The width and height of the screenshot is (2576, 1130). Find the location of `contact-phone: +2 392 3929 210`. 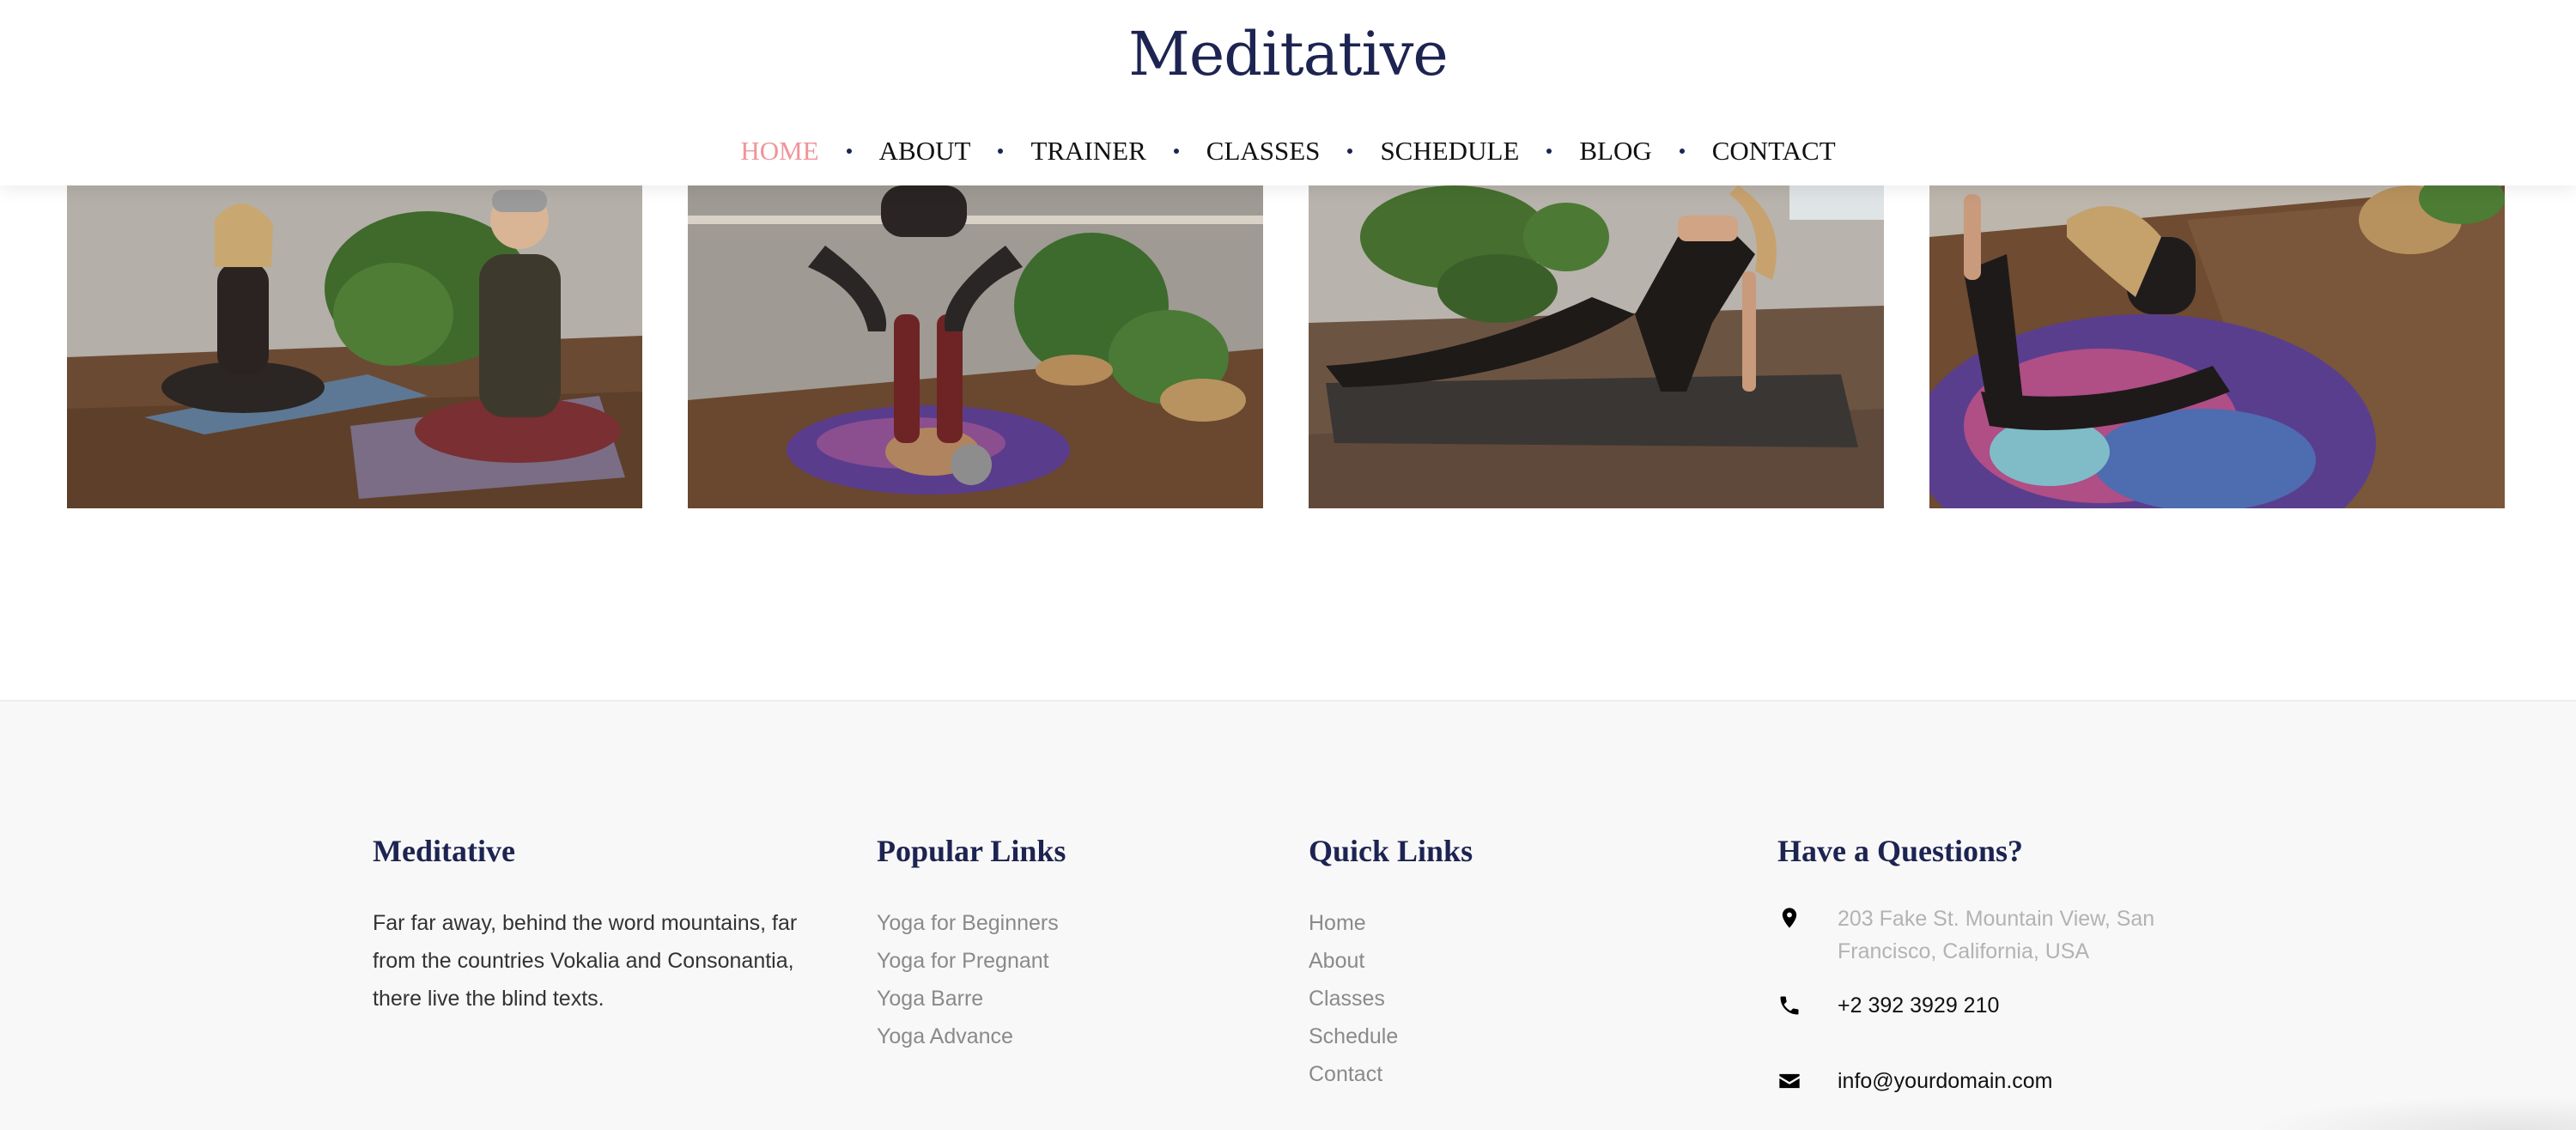

contact-phone: +2 392 3929 210 is located at coordinates (2035, 1005).